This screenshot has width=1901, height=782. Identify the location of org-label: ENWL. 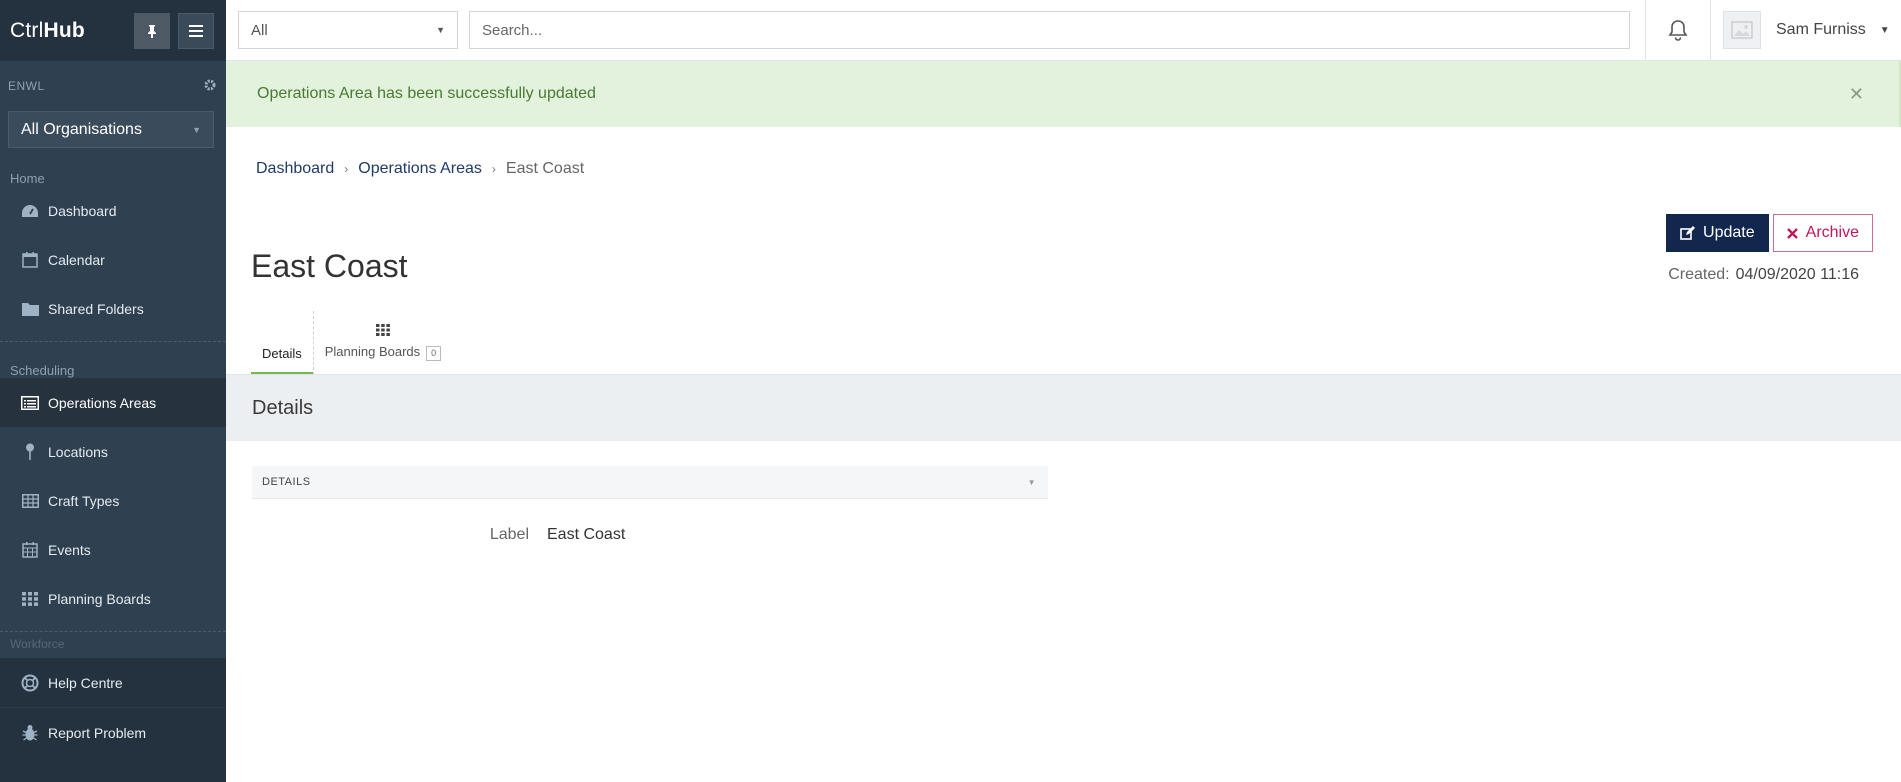
(26, 86).